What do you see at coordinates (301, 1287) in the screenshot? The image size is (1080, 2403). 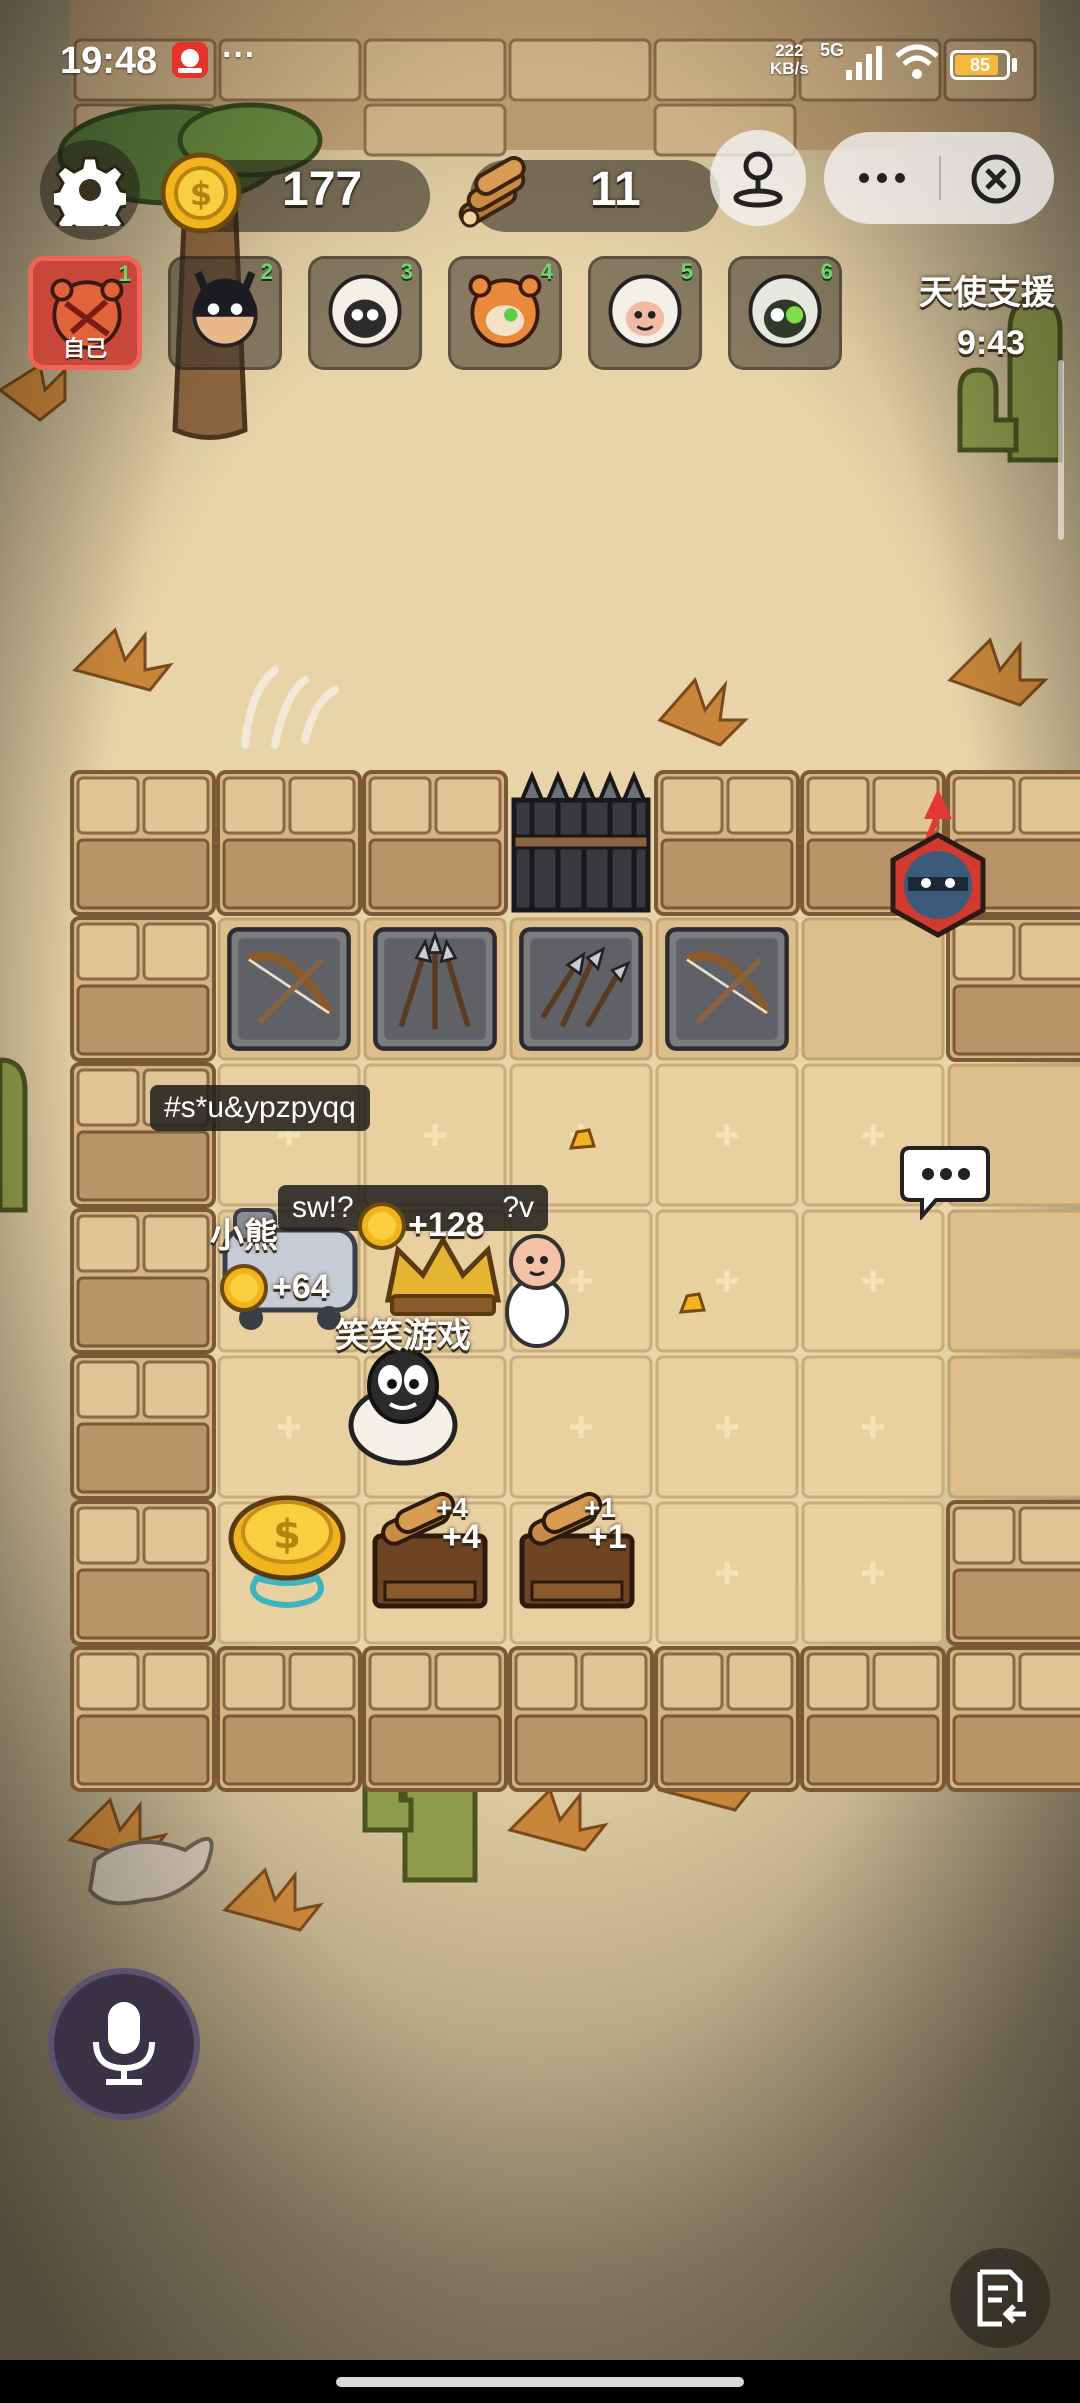 I see `coin-gain-popup: +64` at bounding box center [301, 1287].